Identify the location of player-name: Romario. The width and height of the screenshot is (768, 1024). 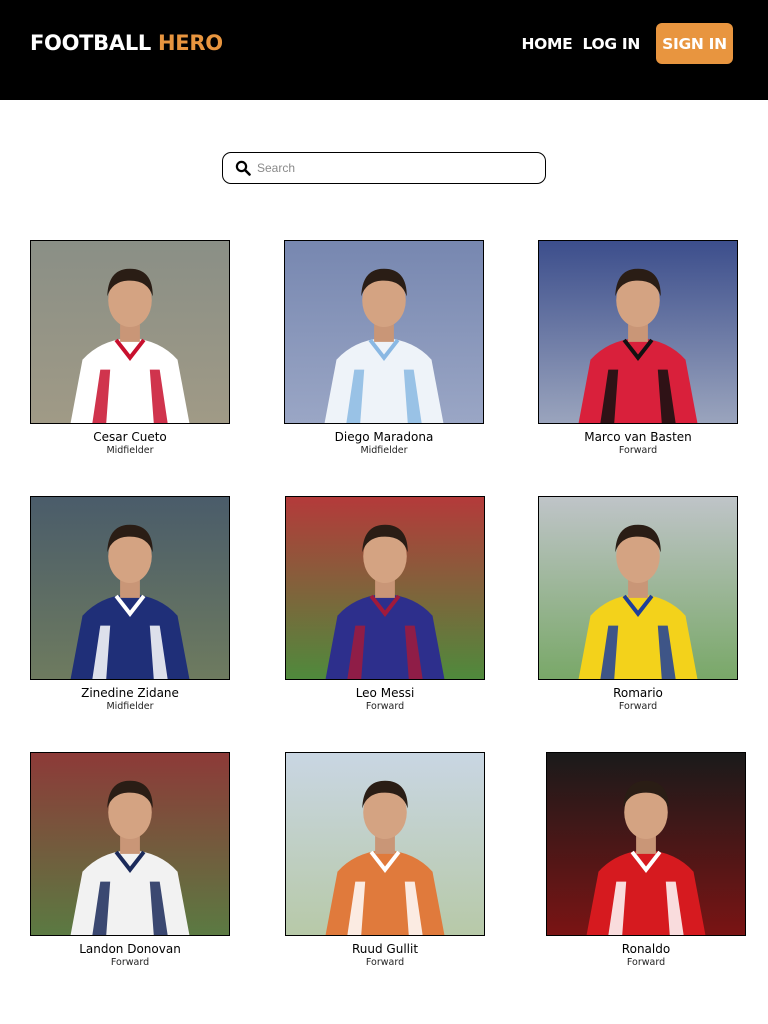
(638, 693).